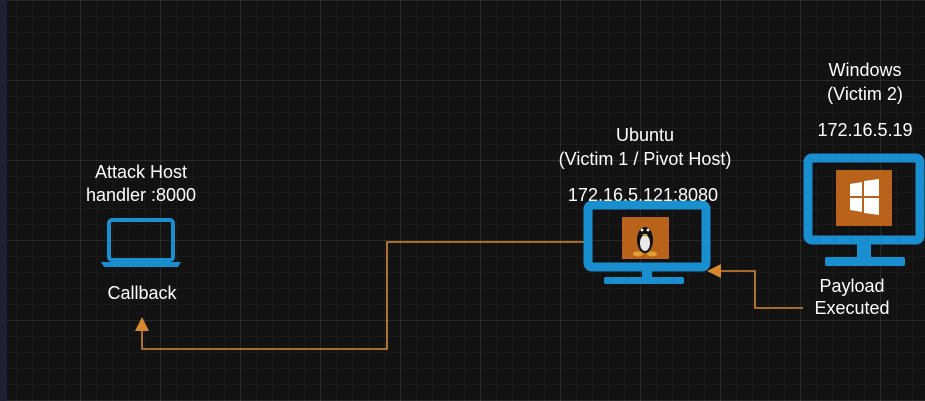  Describe the element at coordinates (865, 94) in the screenshot. I see `windows-role: (Victim 2)` at that location.